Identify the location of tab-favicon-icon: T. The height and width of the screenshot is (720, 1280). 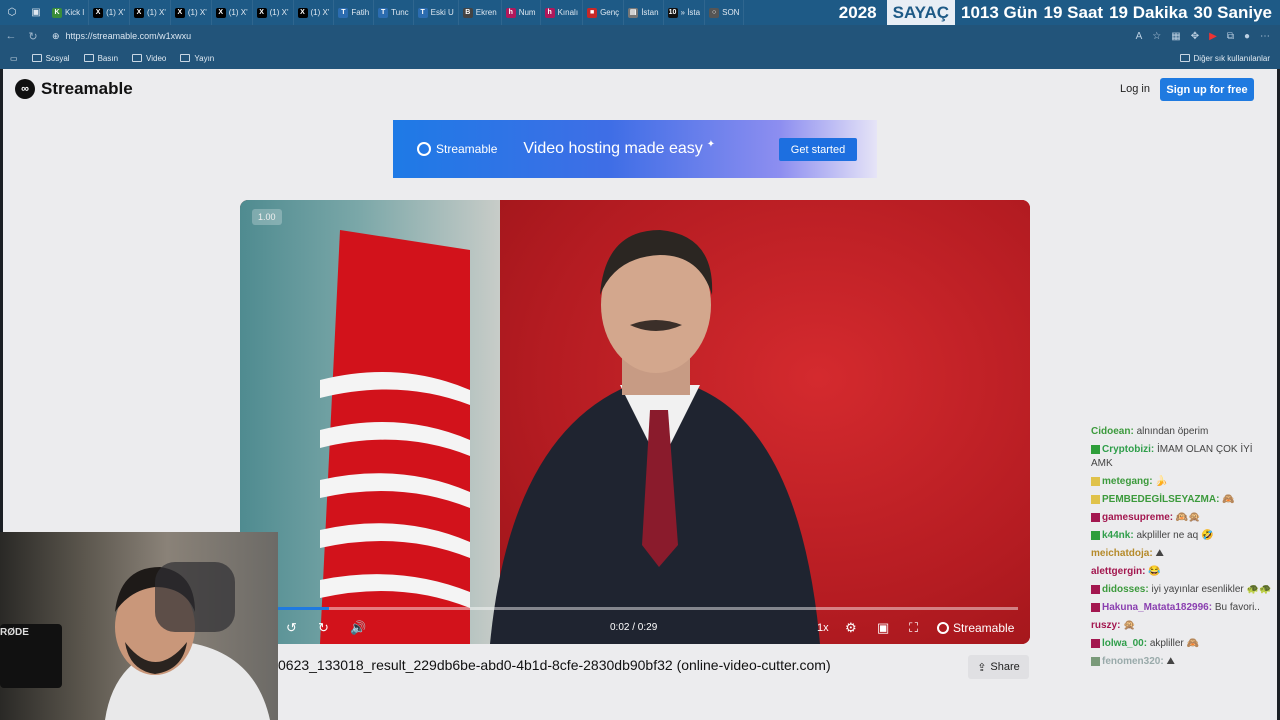
(383, 12).